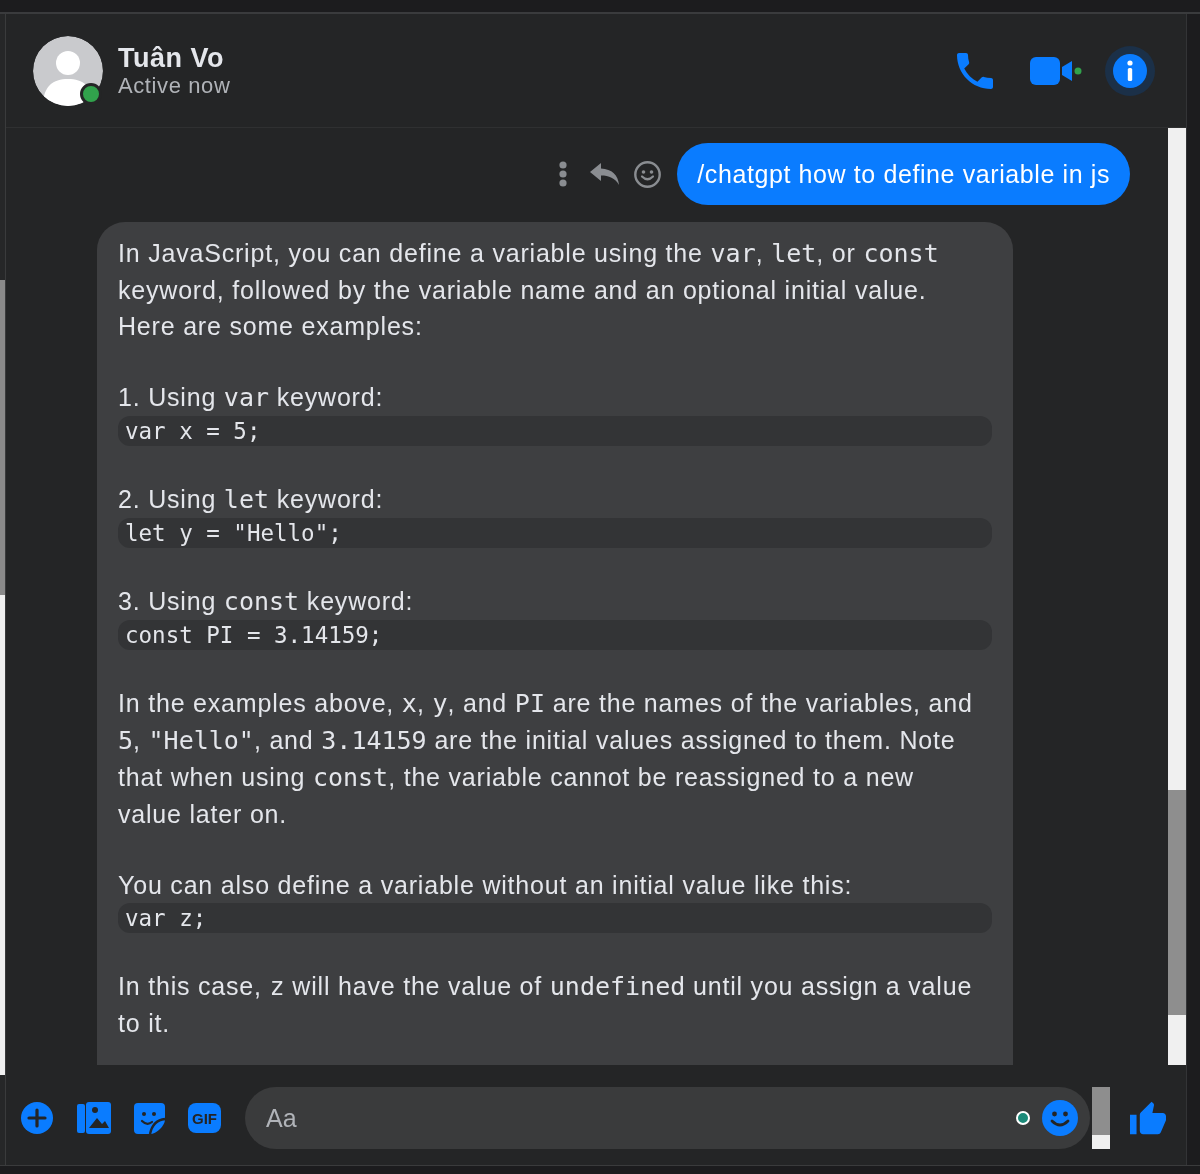  Describe the element at coordinates (1056, 70) in the screenshot. I see `video-camera-icon` at that location.